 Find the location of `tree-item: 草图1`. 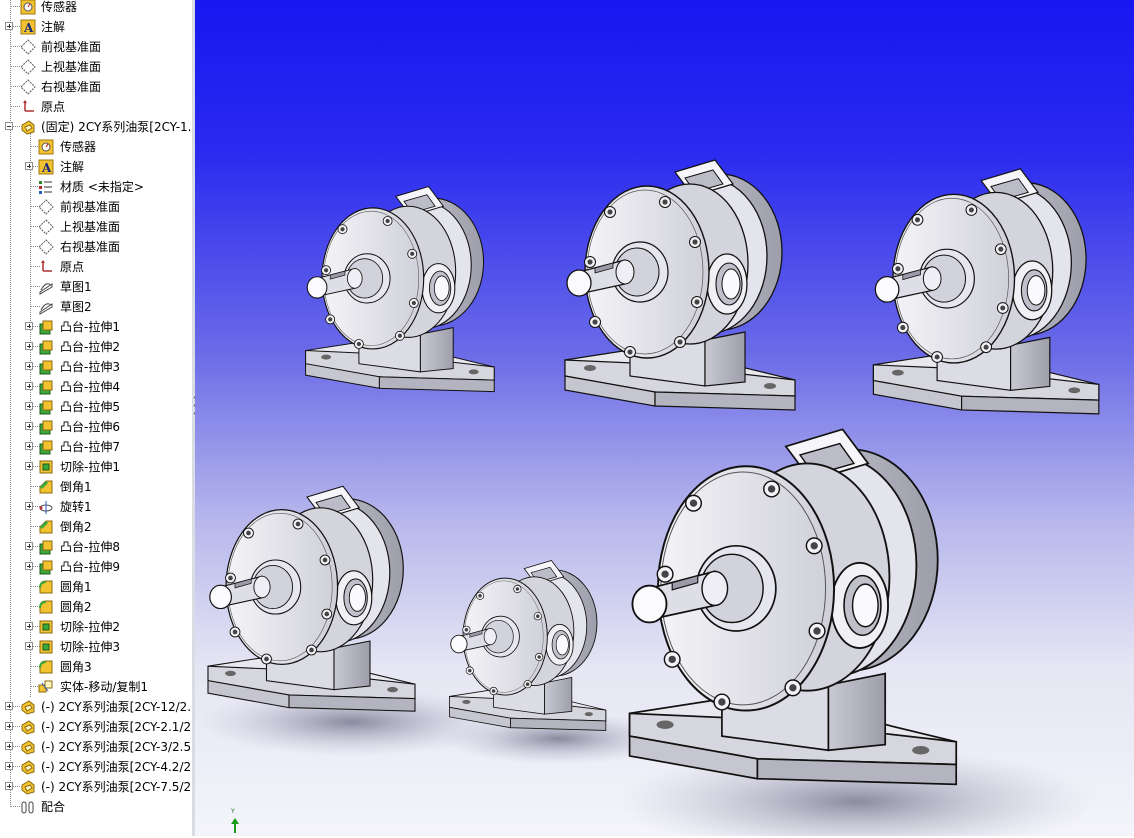

tree-item: 草图1 is located at coordinates (96, 287).